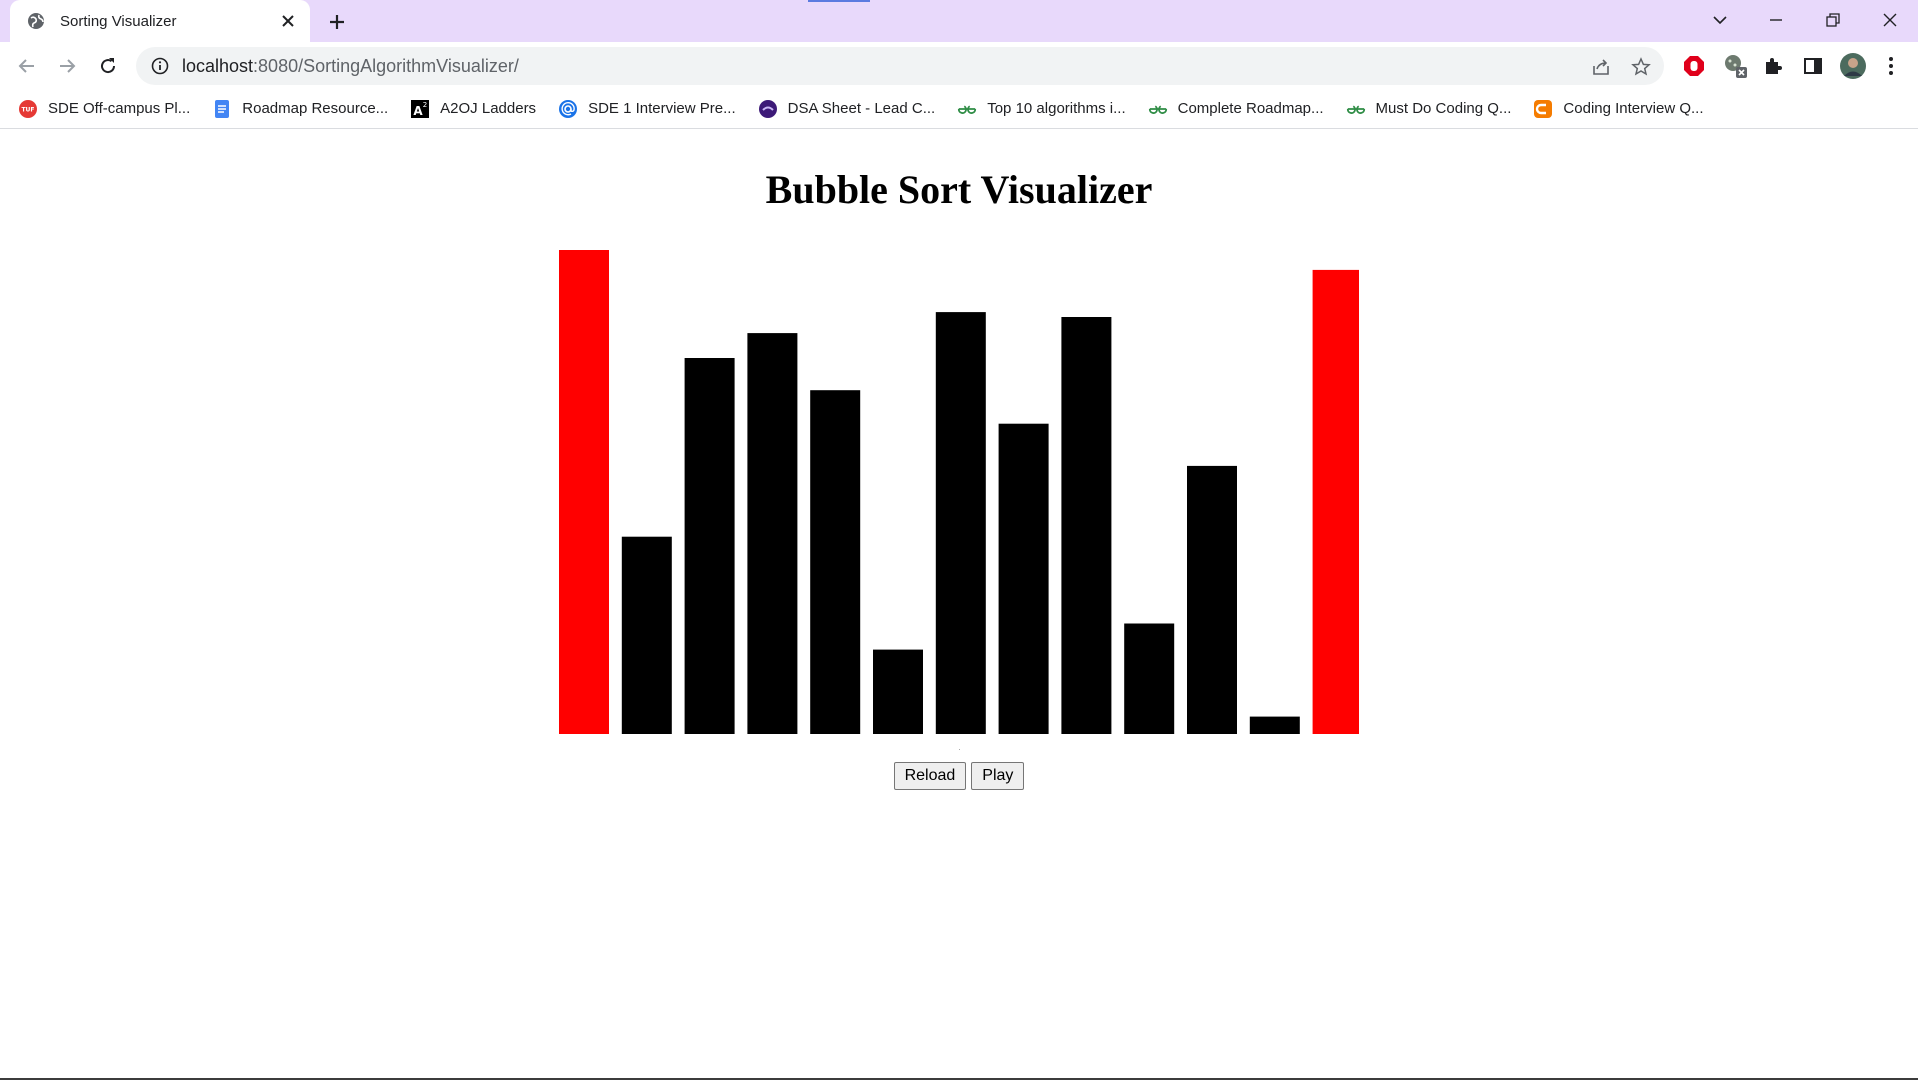 This screenshot has width=1918, height=1080. Describe the element at coordinates (1773, 66) in the screenshot. I see `extensions-puzzle-icon` at that location.